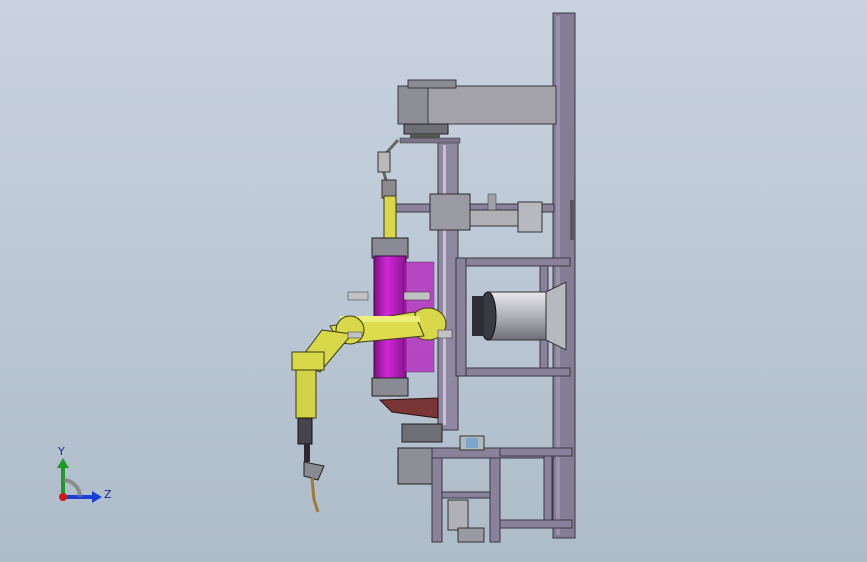 The width and height of the screenshot is (867, 562). Describe the element at coordinates (61, 451) in the screenshot. I see `y-axis-label: Y` at that location.